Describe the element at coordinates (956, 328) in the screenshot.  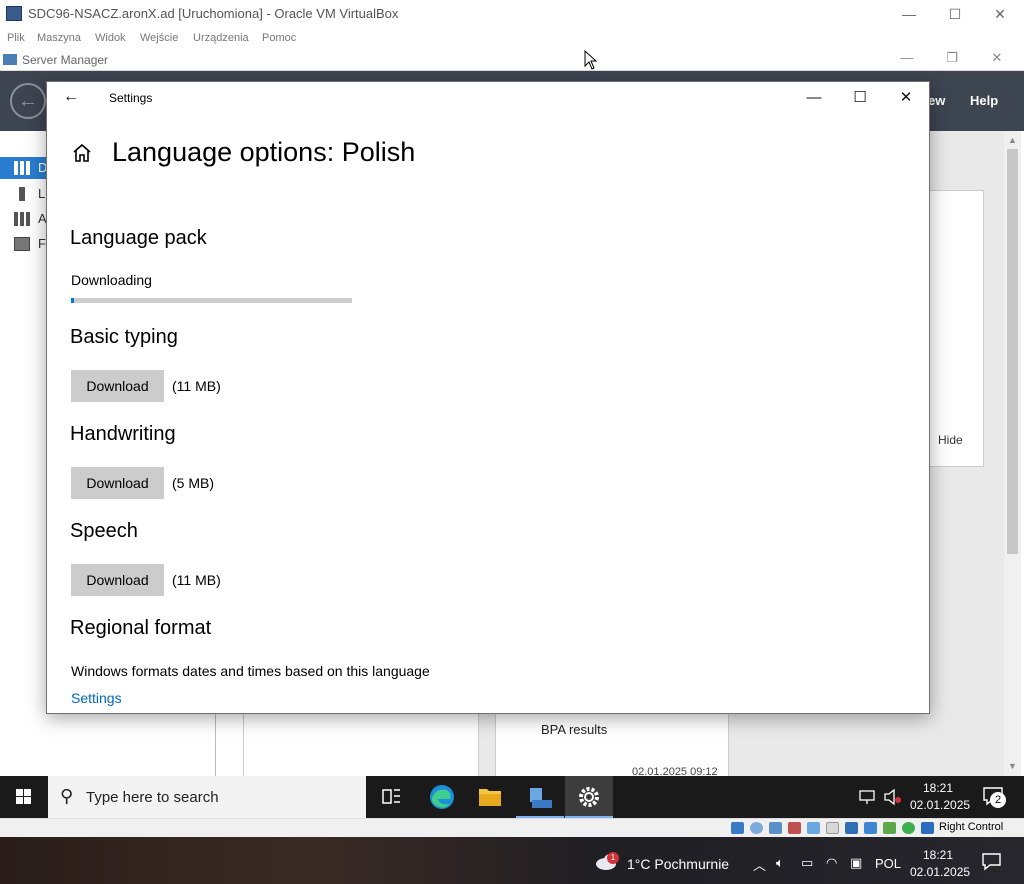
I see `hide-panel: Hide` at that location.